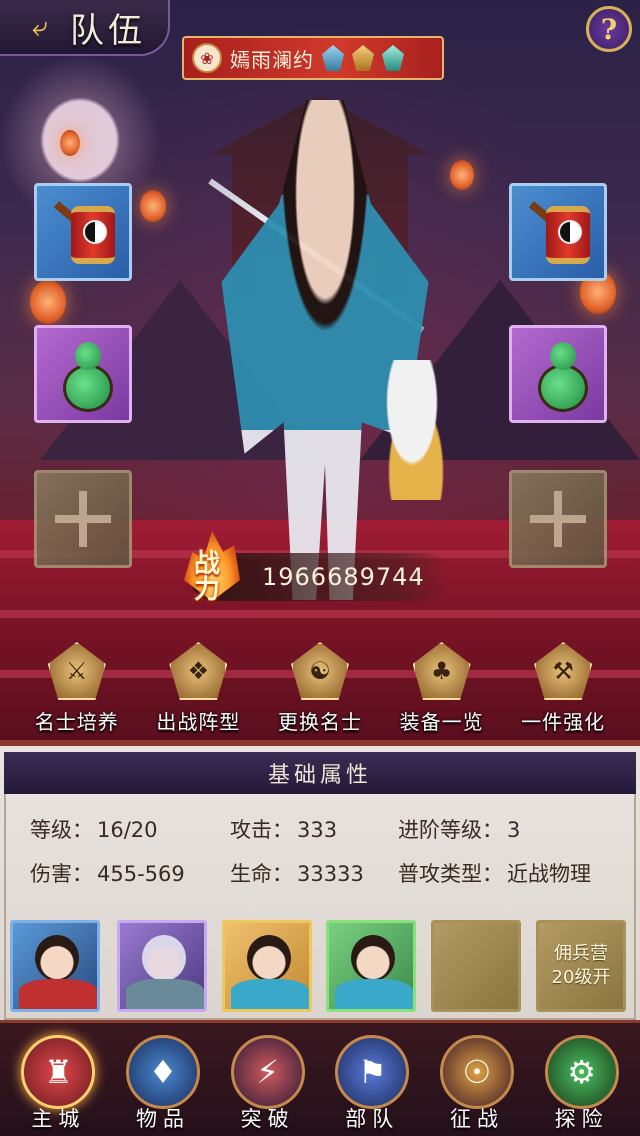 The width and height of the screenshot is (640, 1136). What do you see at coordinates (58, 1119) in the screenshot?
I see `nav-label: 主城` at bounding box center [58, 1119].